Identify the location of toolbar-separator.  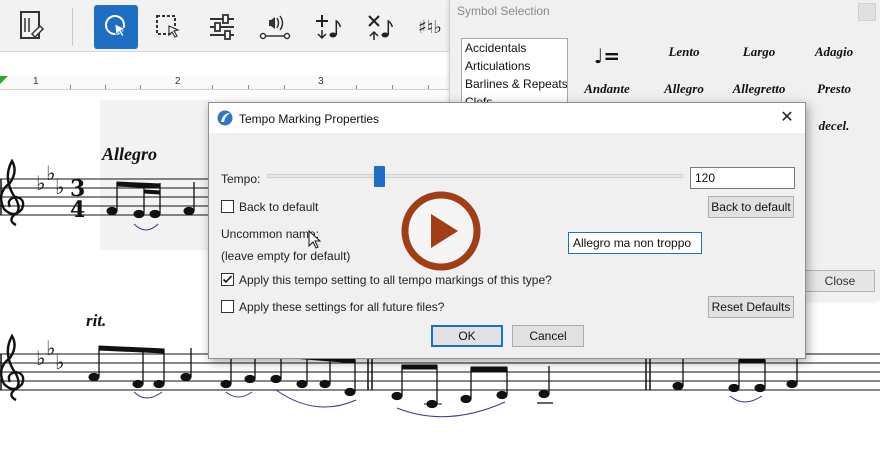
(72, 27).